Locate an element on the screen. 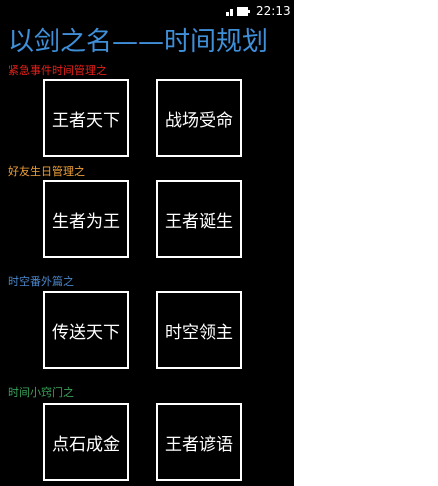 Image resolution: width=438 pixels, height=486 pixels. tile-chuansong-tianxia: 传送天下 is located at coordinates (86, 330).